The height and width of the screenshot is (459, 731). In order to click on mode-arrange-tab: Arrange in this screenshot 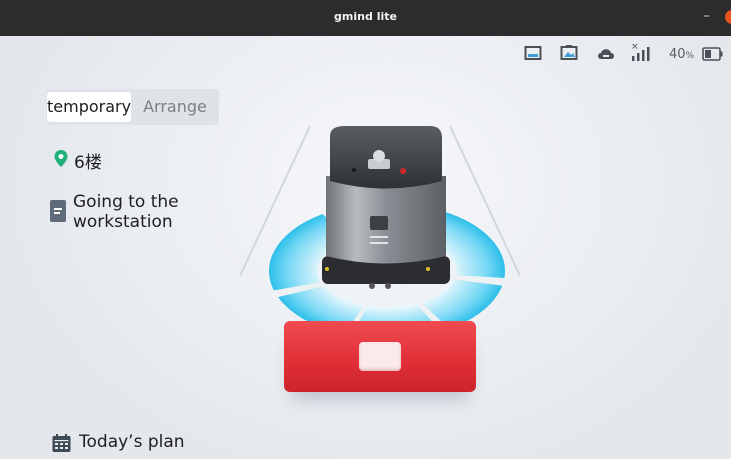, I will do `click(175, 107)`.